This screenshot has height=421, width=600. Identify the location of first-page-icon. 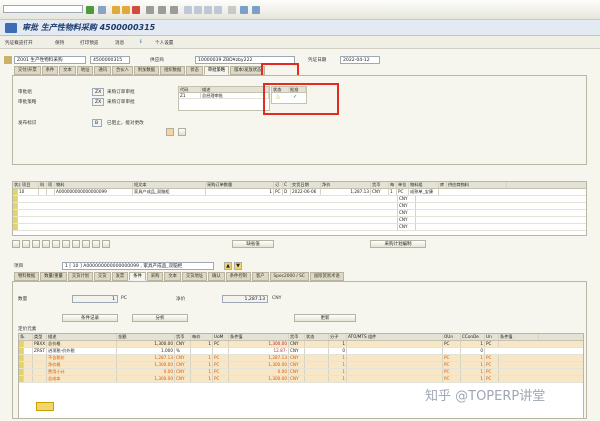
(188, 10).